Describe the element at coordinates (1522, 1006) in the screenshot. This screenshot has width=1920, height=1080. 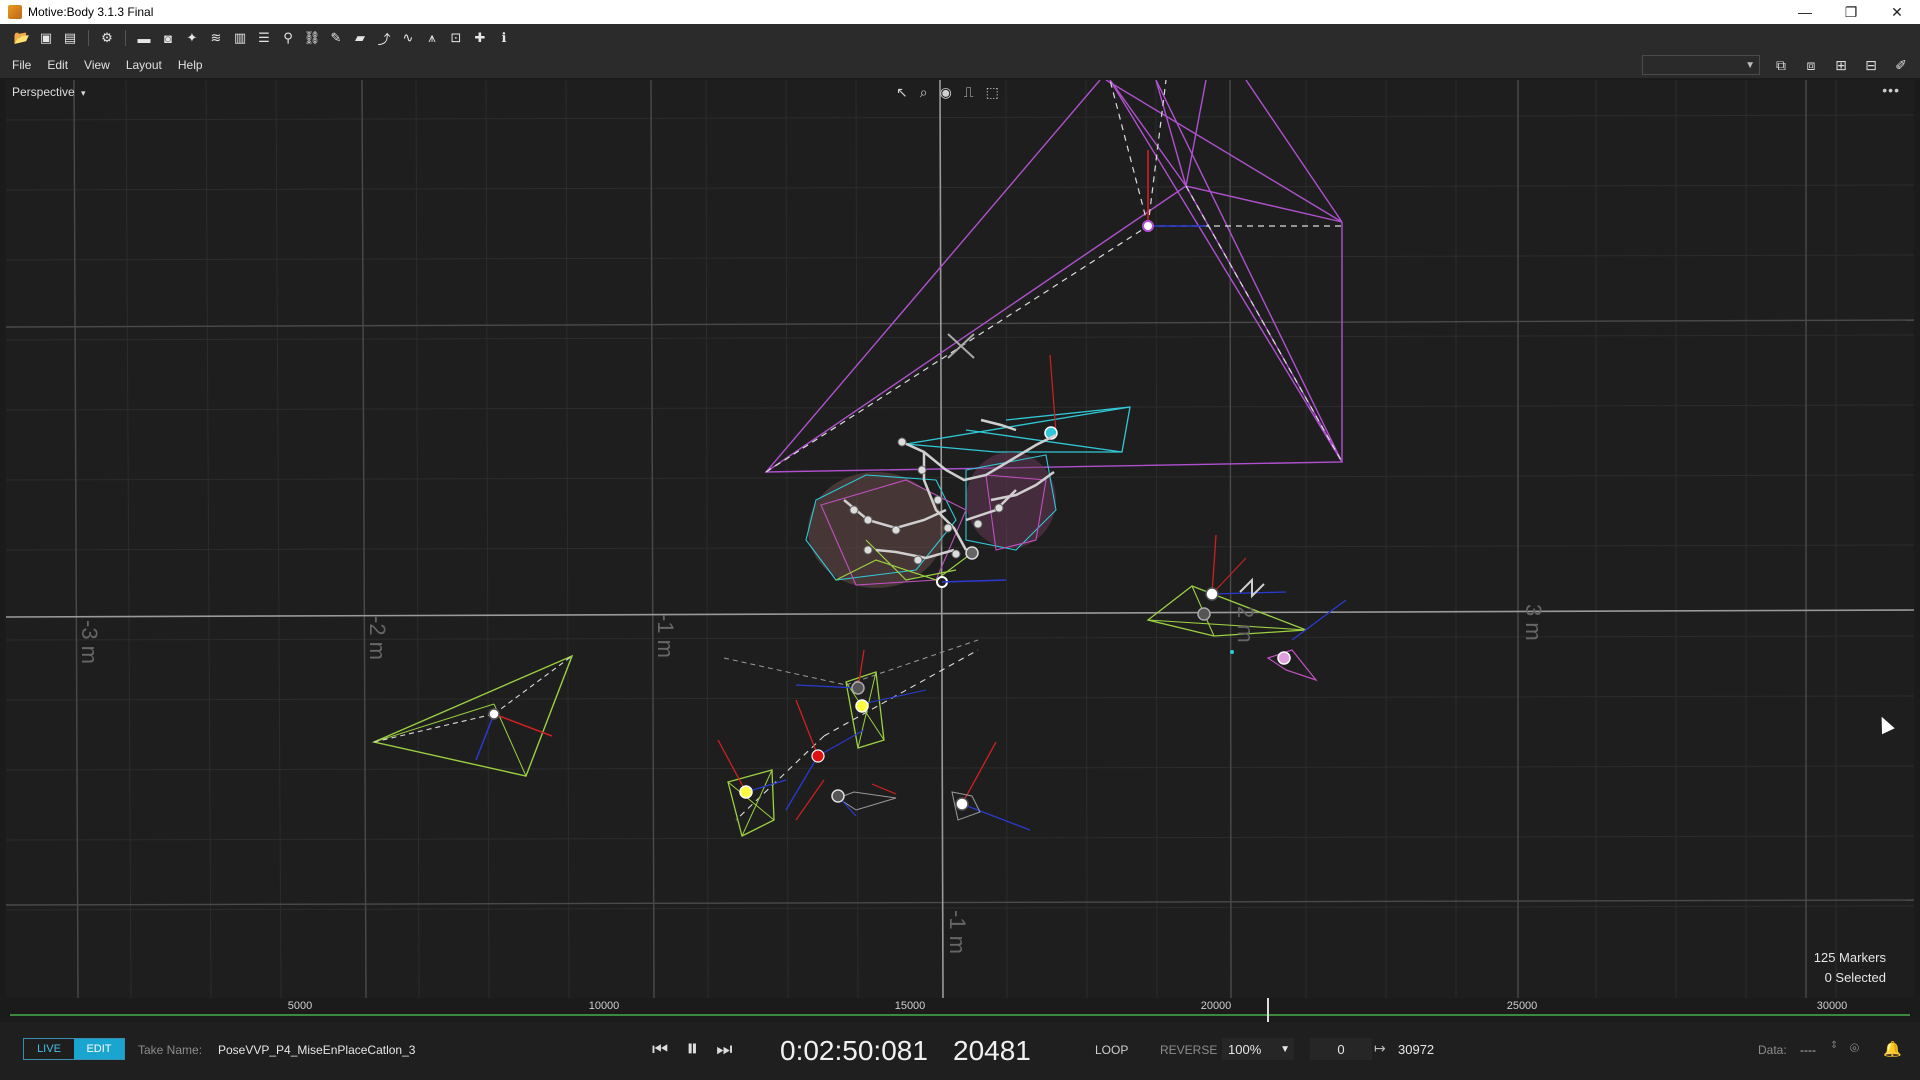
I see `timeline-tick: 25000` at that location.